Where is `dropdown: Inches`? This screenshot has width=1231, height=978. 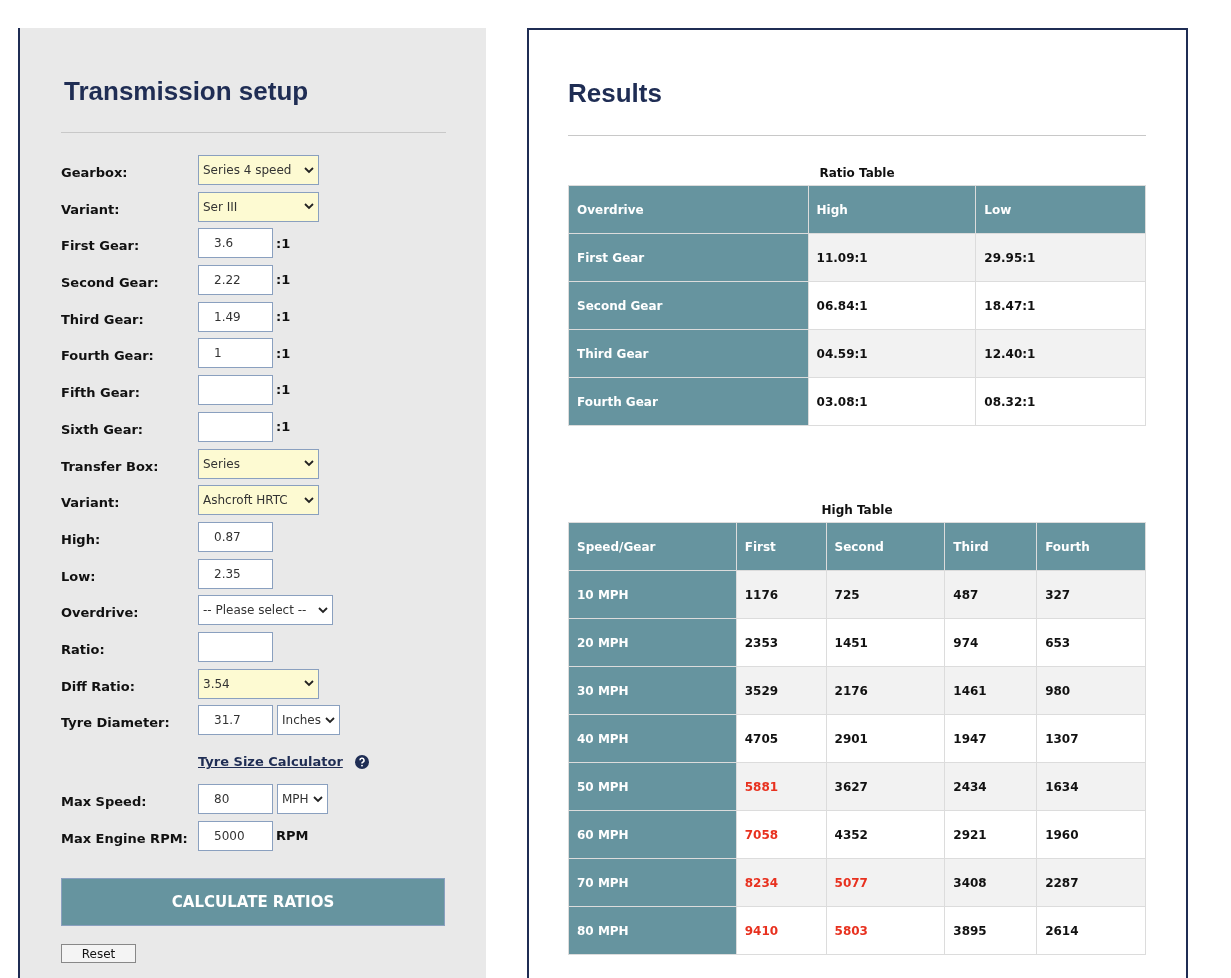
dropdown: Inches is located at coordinates (308, 720).